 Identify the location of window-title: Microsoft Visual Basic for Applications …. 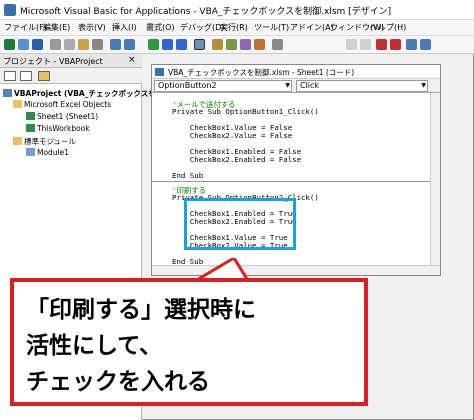
(206, 12).